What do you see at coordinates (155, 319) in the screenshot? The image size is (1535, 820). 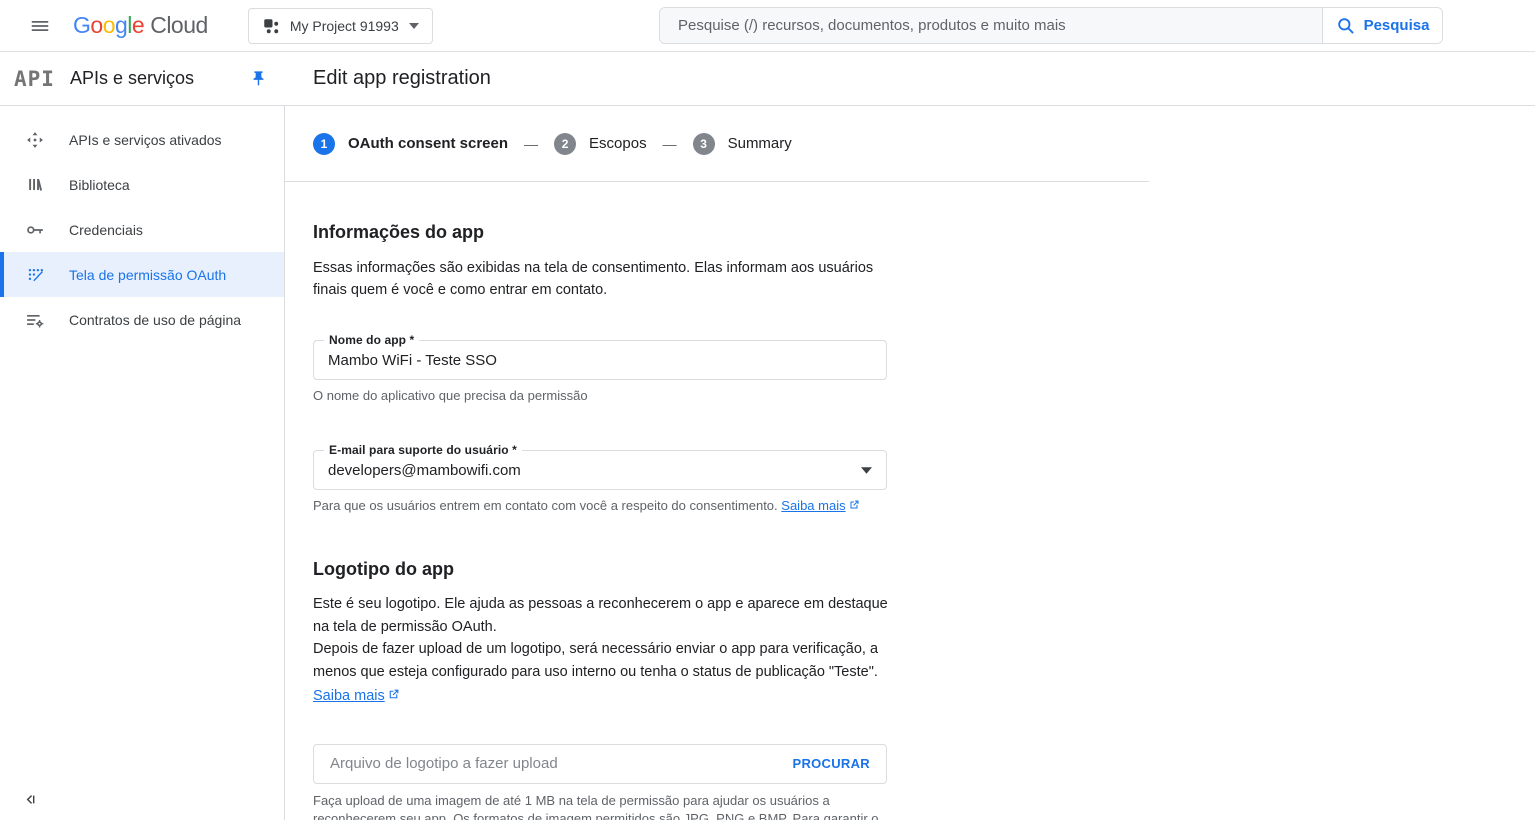 I see `sidebar-item-label: Contratos de uso de página` at bounding box center [155, 319].